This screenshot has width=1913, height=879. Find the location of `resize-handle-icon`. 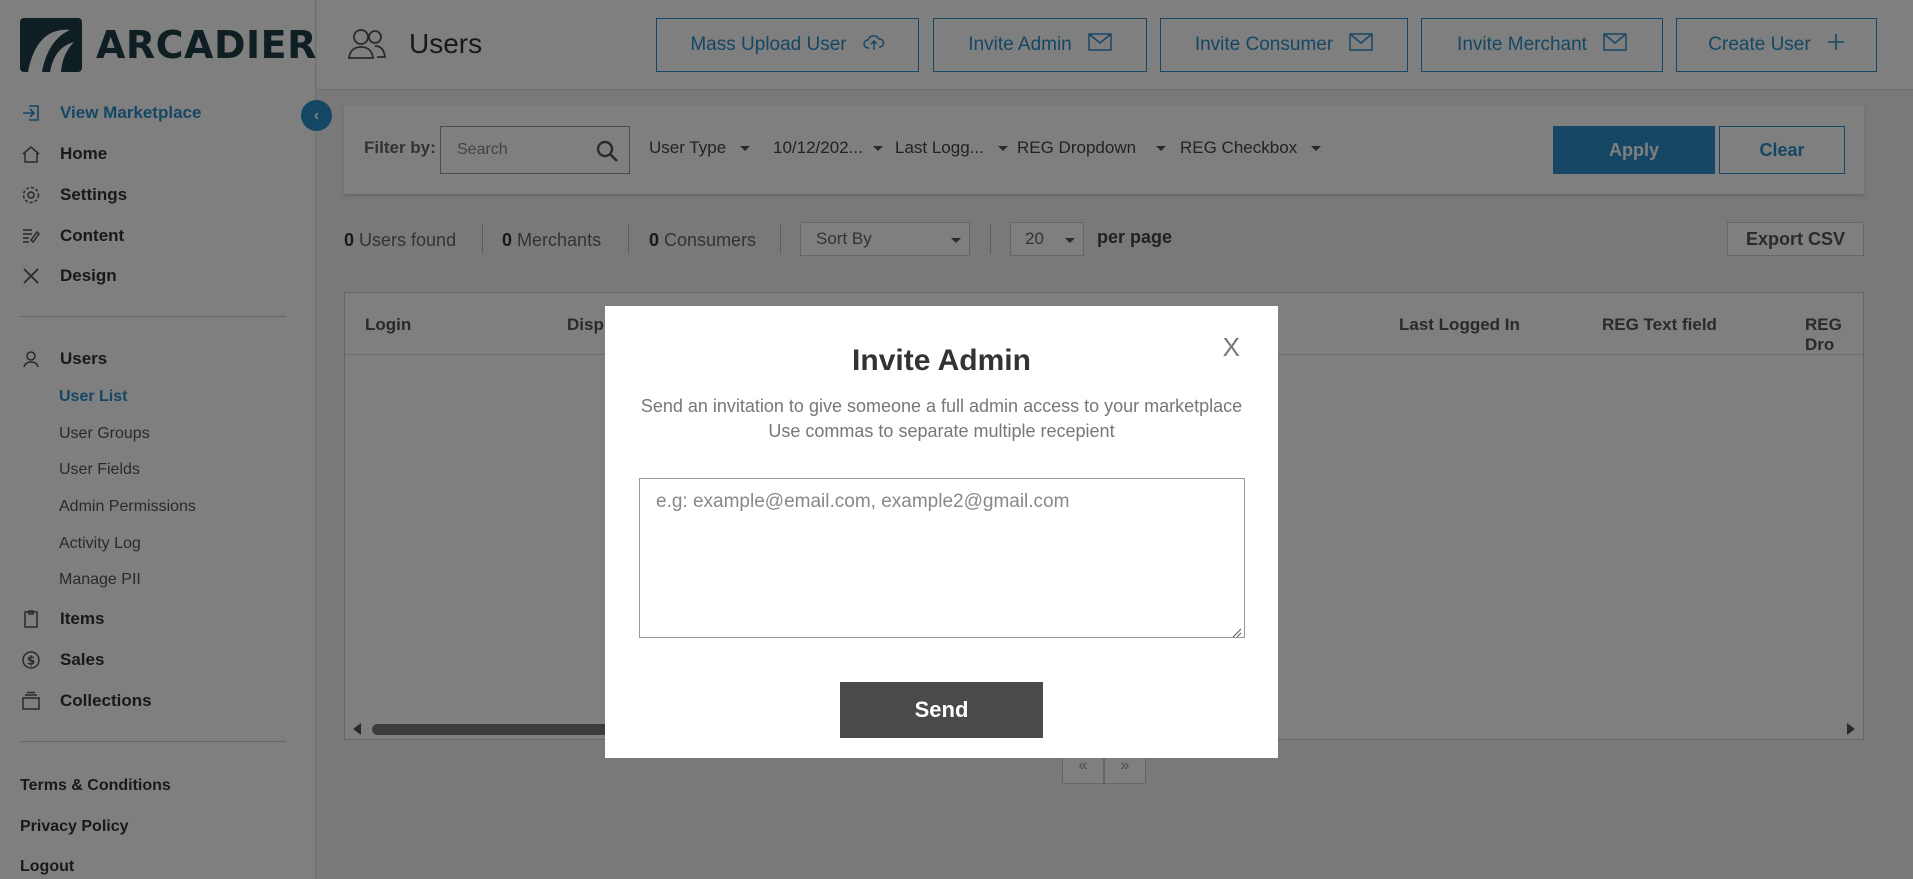

resize-handle-icon is located at coordinates (1237, 631).